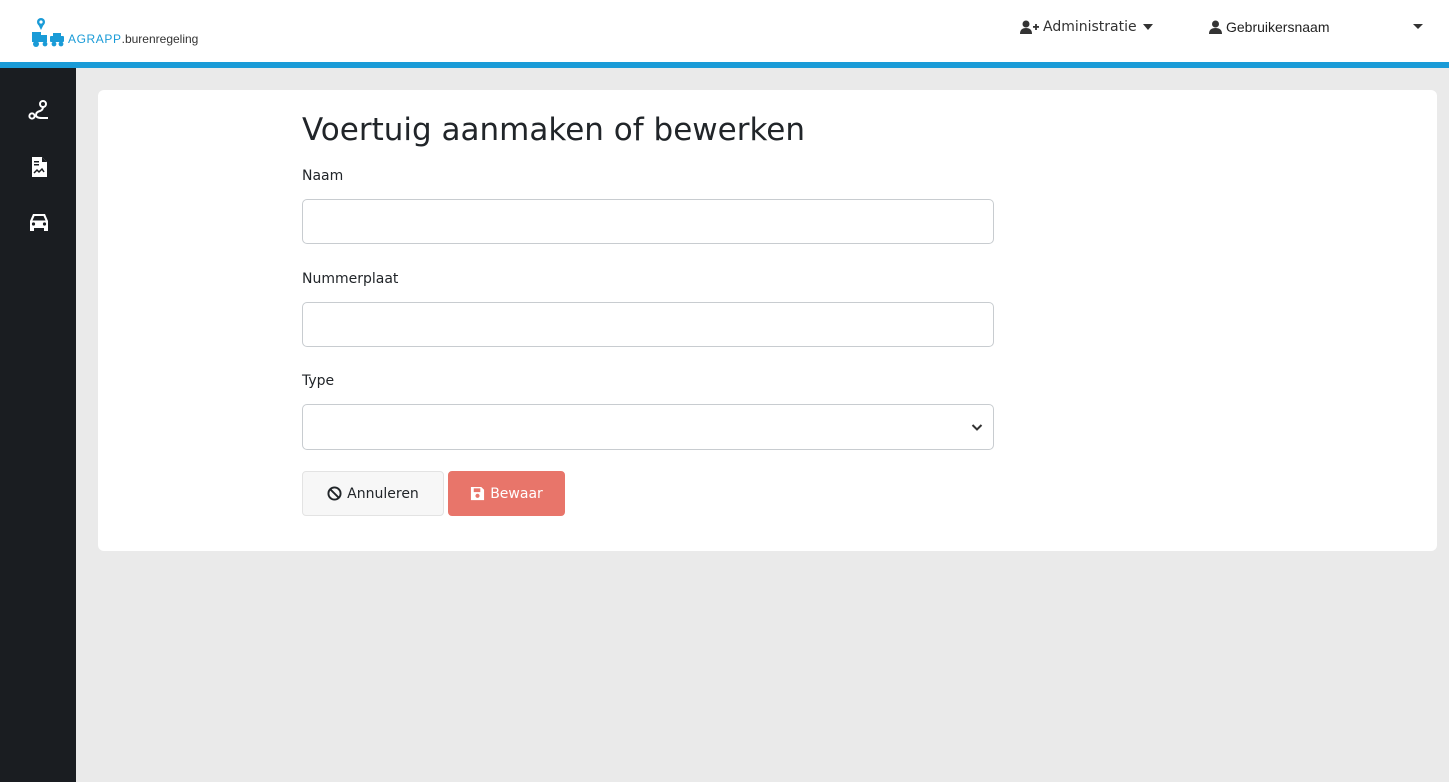 The image size is (1449, 782). What do you see at coordinates (1278, 27) in the screenshot?
I see `username-label: Gebruikersnaam` at bounding box center [1278, 27].